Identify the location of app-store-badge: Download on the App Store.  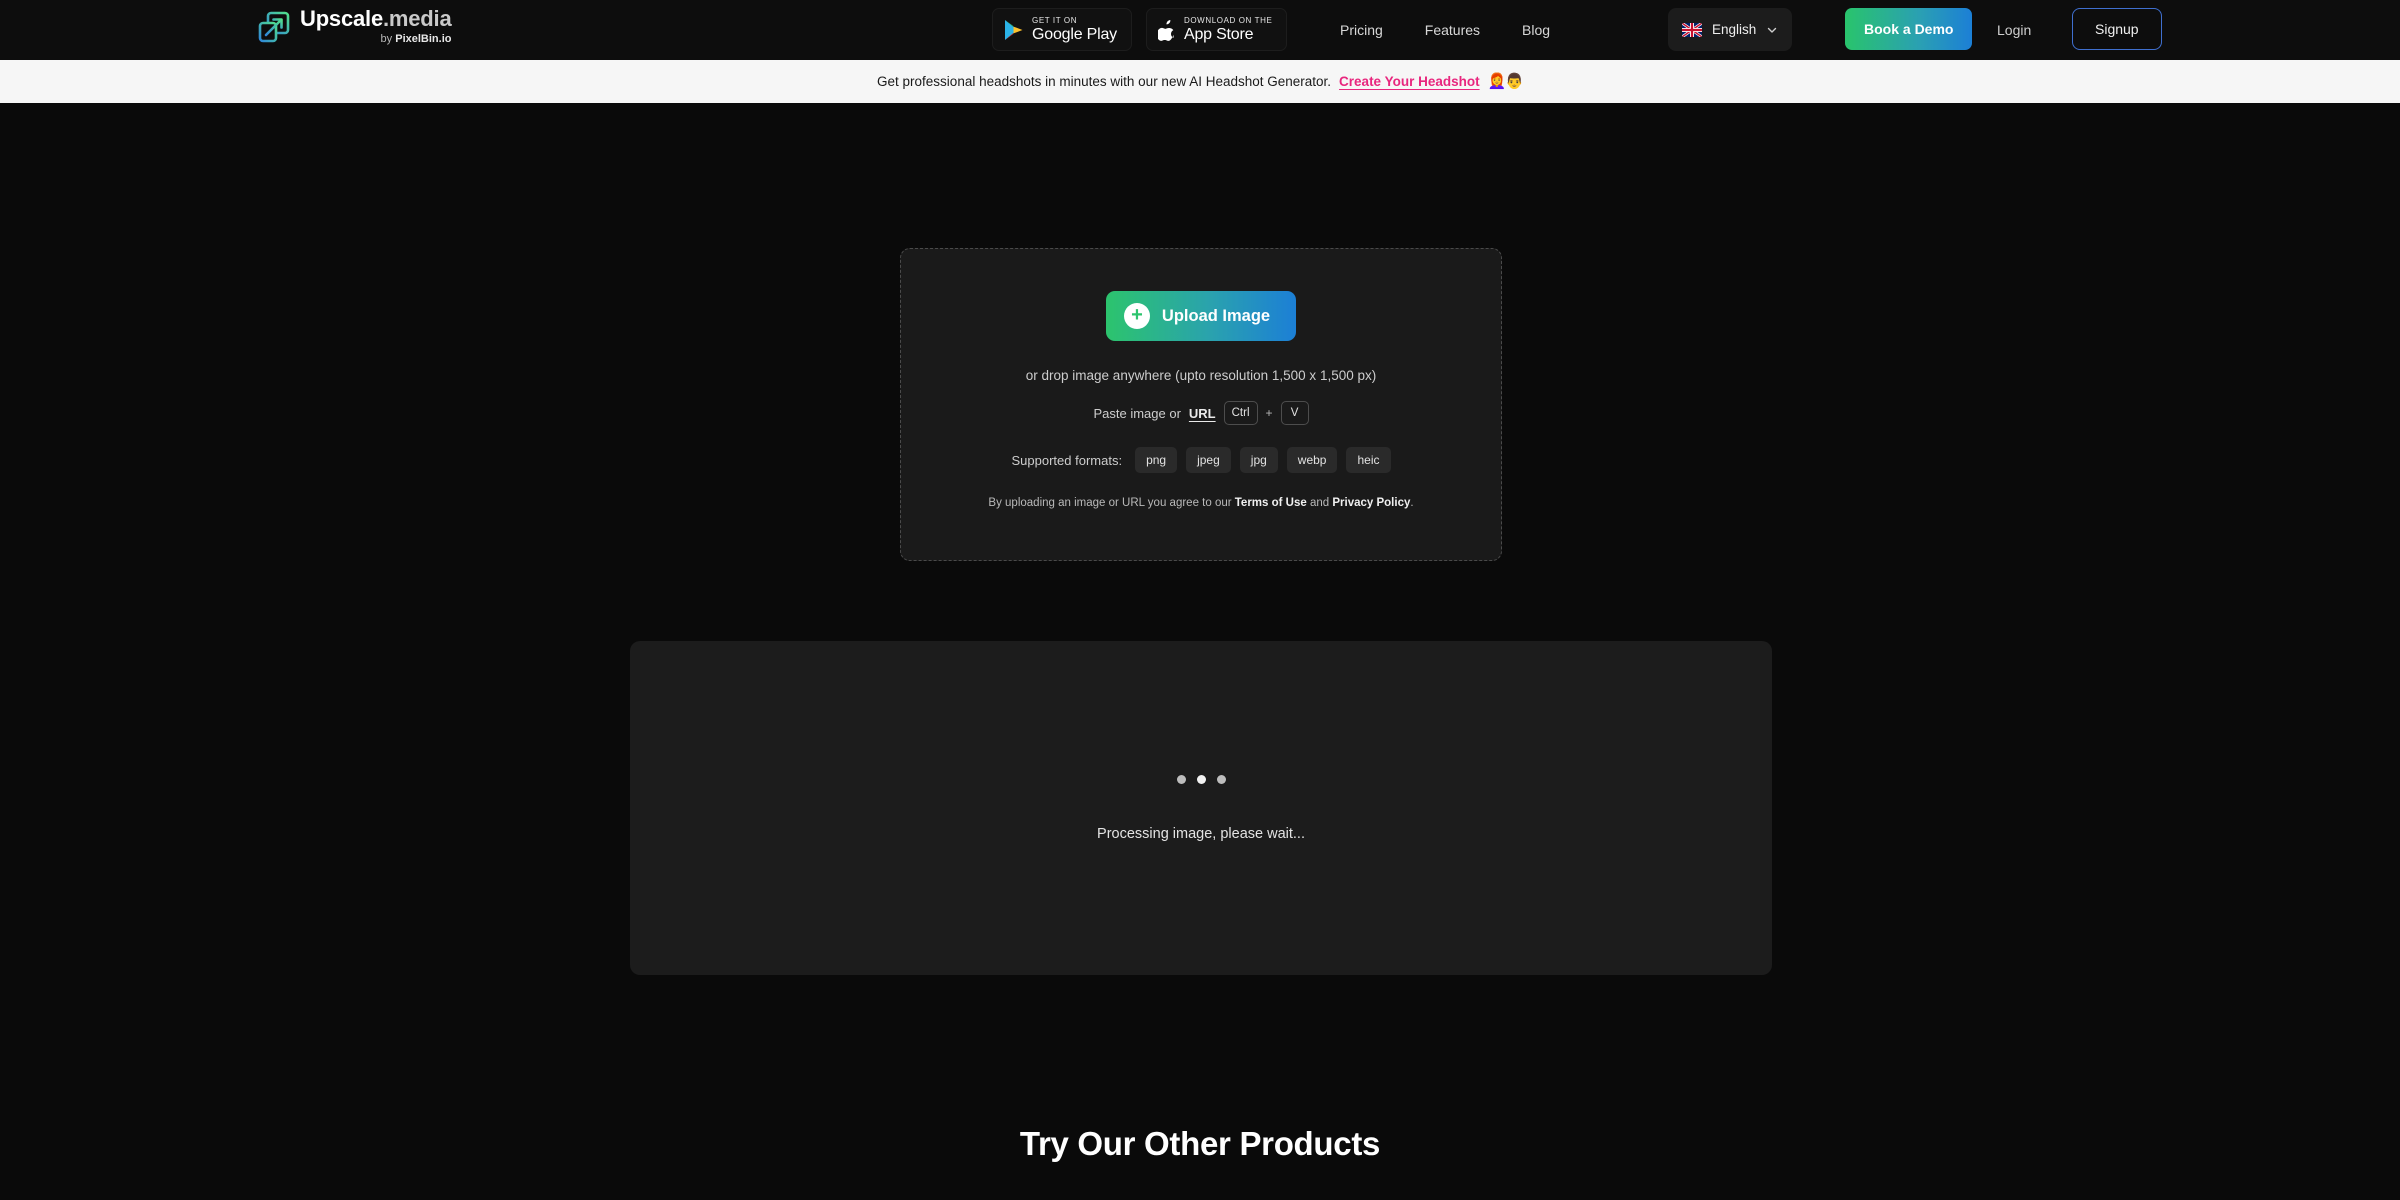
(1216, 29).